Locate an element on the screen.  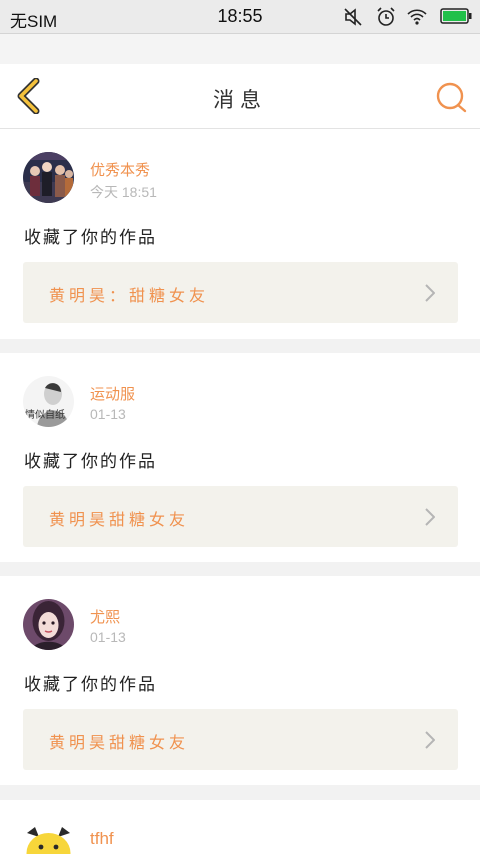
alarm-icon is located at coordinates (386, 19).